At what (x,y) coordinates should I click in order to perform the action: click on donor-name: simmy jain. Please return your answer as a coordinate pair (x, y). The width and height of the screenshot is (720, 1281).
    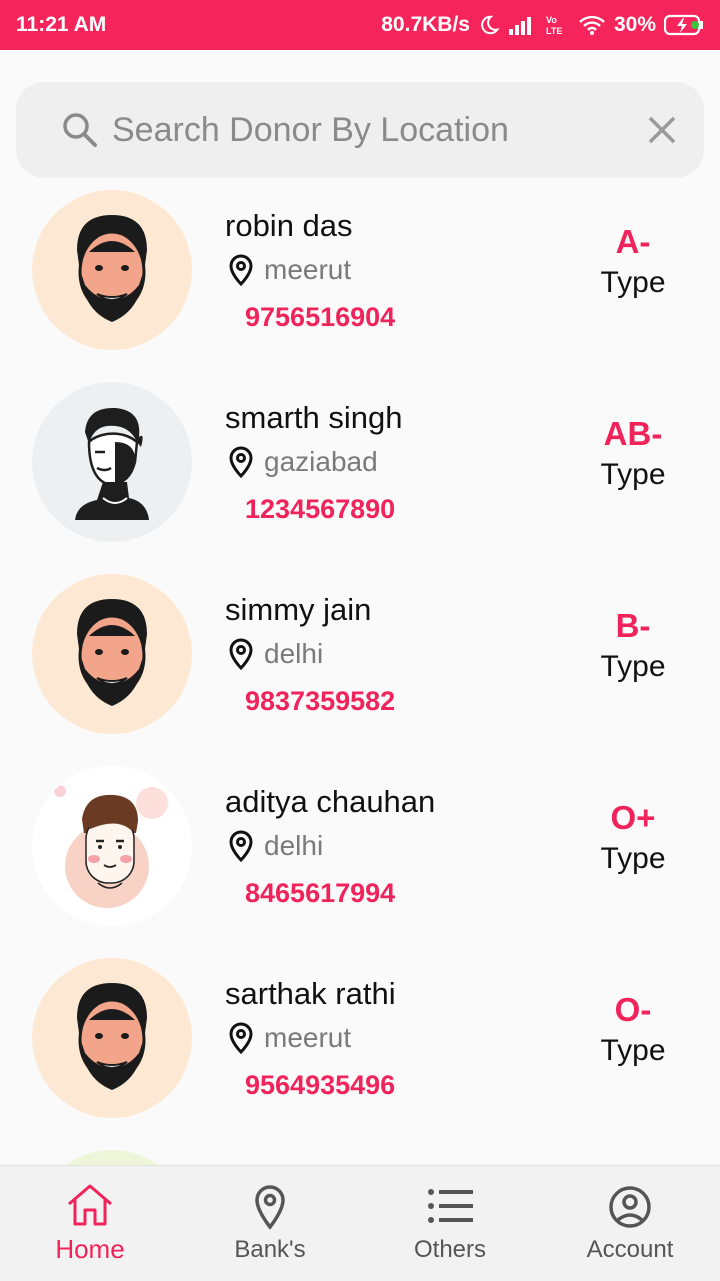
    Looking at the image, I should click on (298, 609).